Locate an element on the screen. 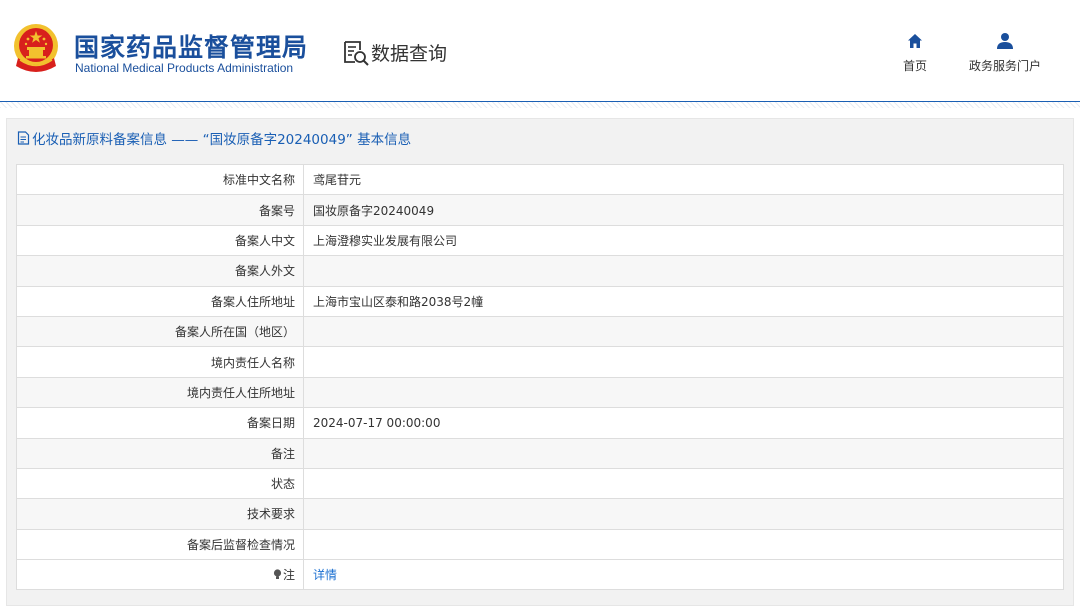  field-label: 备注 is located at coordinates (160, 453).